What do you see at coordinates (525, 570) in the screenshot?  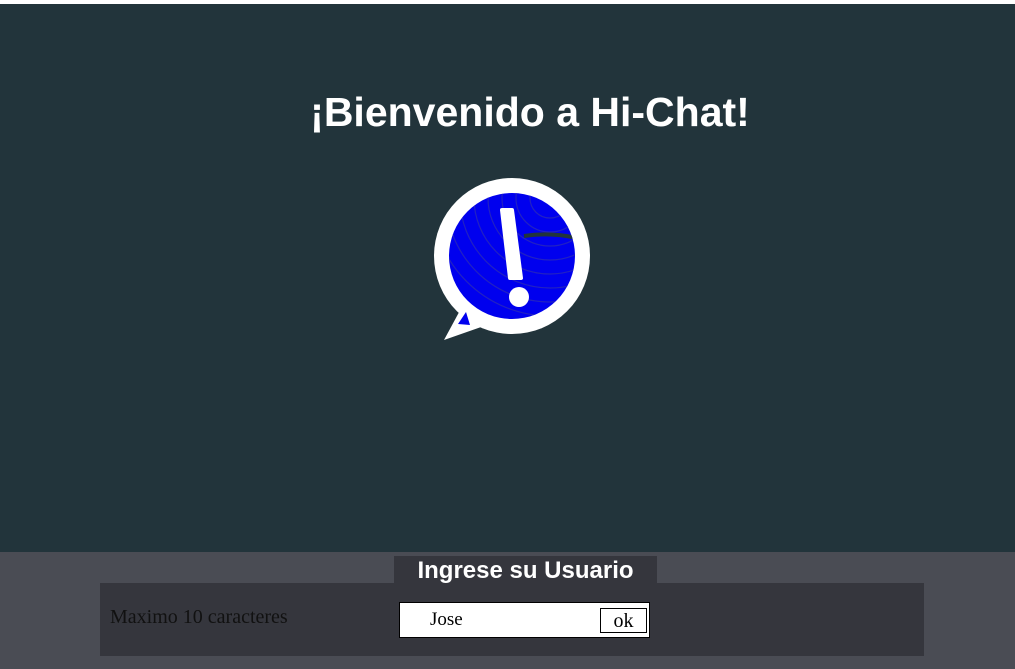 I see `username-prompt: Ingrese su Usuario` at bounding box center [525, 570].